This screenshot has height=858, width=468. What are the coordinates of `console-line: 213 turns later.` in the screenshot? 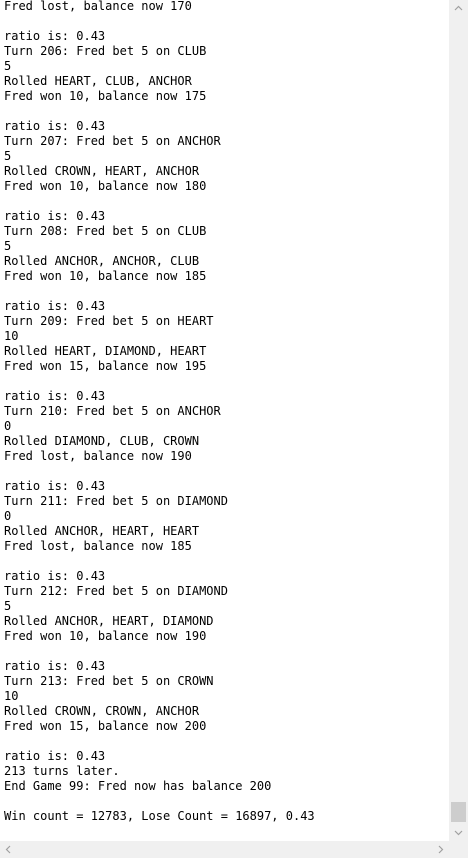 It's located at (62, 771).